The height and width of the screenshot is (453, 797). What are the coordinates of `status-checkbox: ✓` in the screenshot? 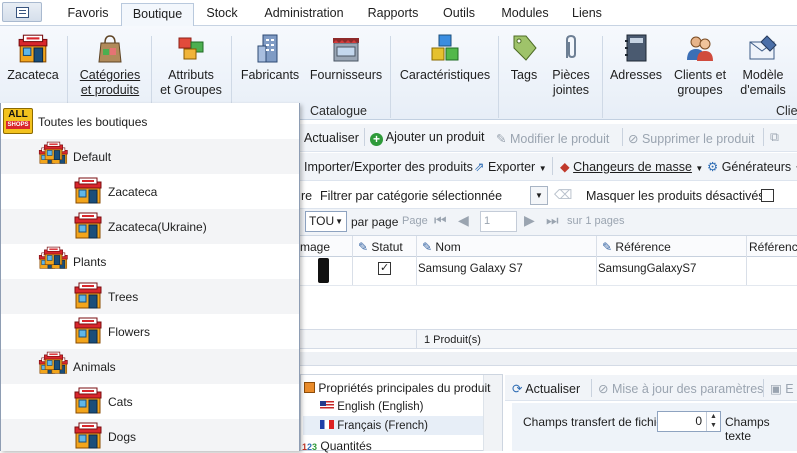 It's located at (384, 268).